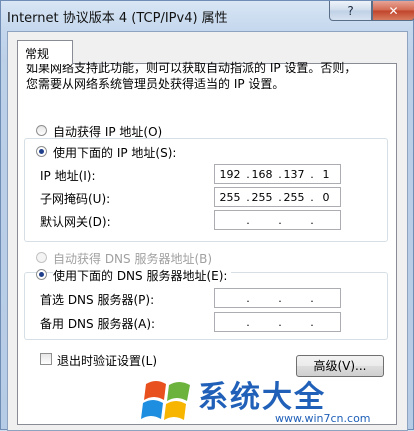  I want to click on watermark-url: www.win7cn.com, so click(323, 418).